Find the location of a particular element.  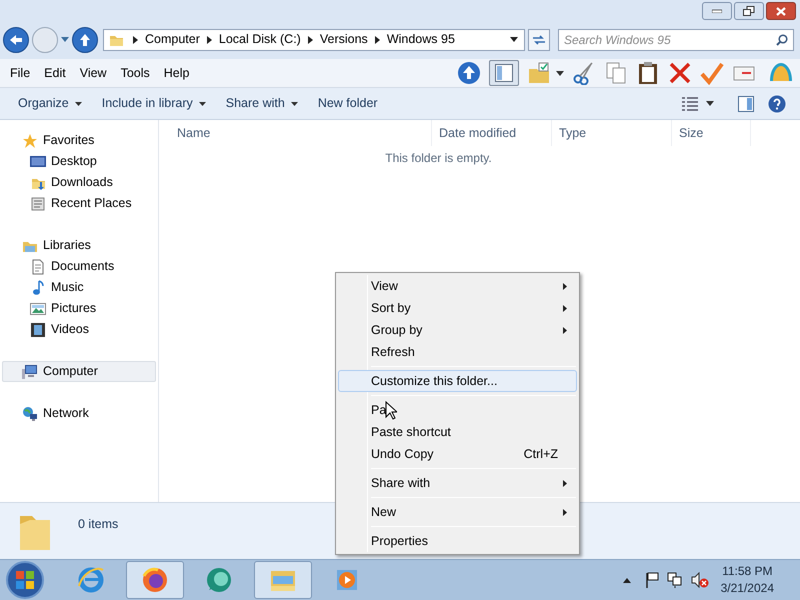

menu-item: Tools is located at coordinates (135, 73).